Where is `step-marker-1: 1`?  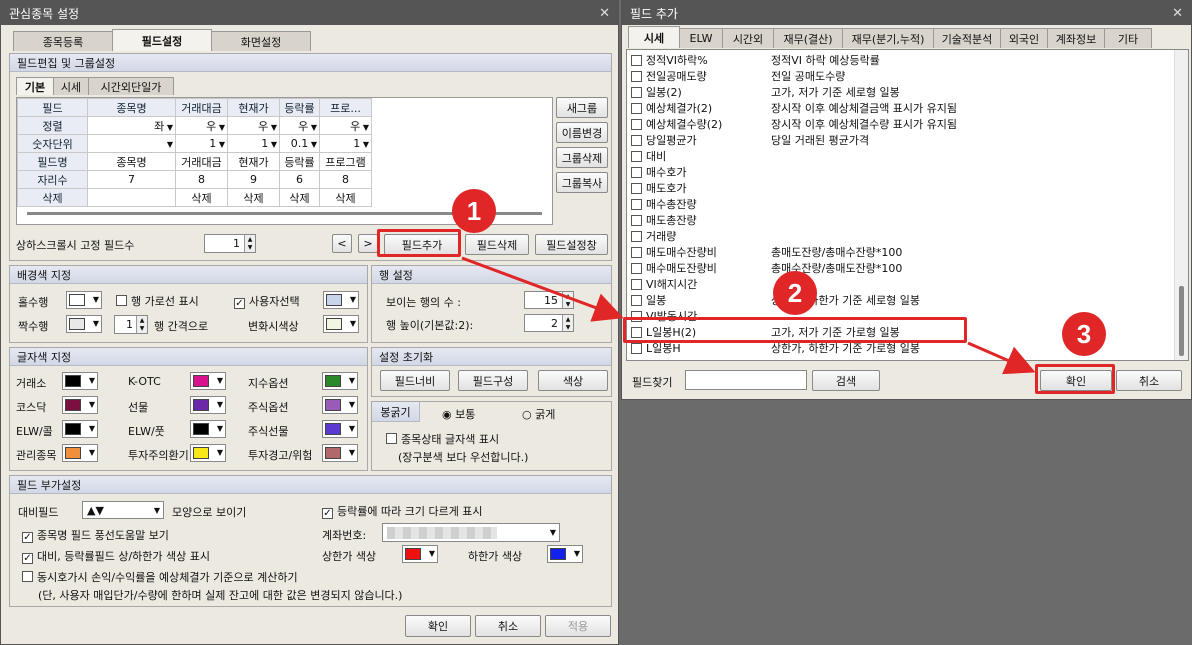
step-marker-1: 1 is located at coordinates (474, 211).